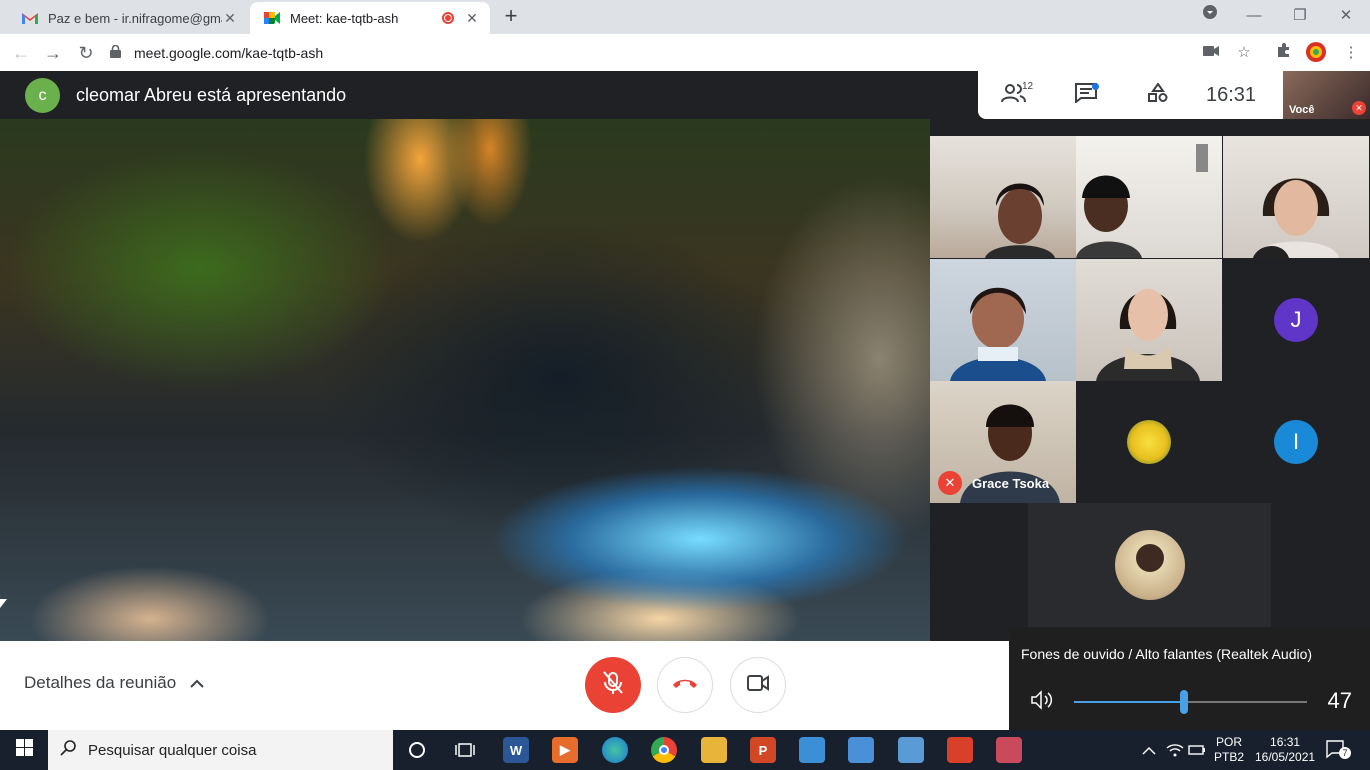 This screenshot has height=770, width=1370. Describe the element at coordinates (1254, 16) in the screenshot. I see `minimize-icon: —` at that location.